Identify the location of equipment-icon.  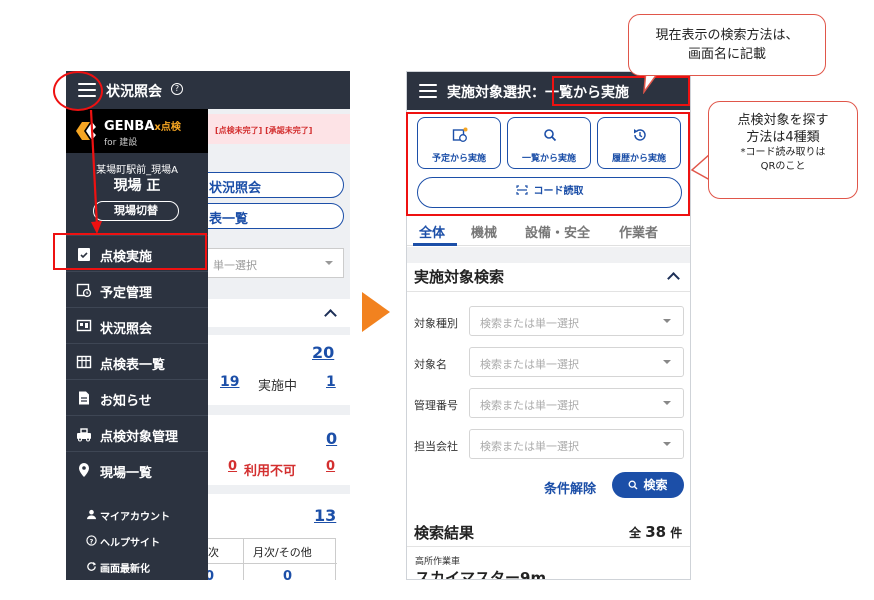
(84, 435).